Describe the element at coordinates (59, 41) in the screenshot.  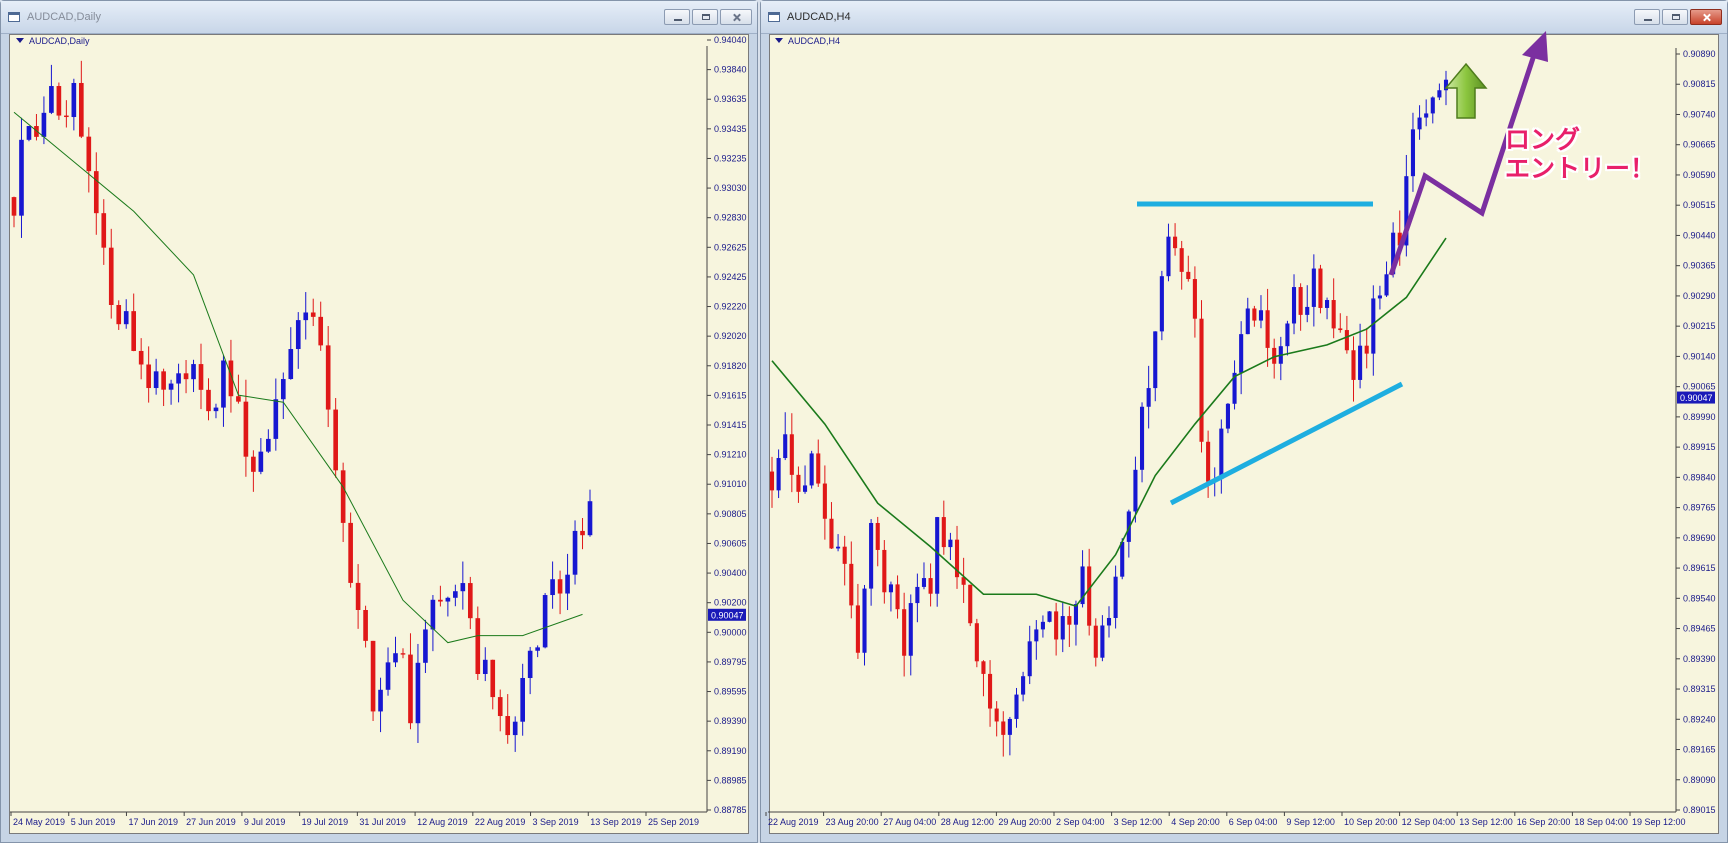
I see `chart-label-text: AUDCAD,Daily` at that location.